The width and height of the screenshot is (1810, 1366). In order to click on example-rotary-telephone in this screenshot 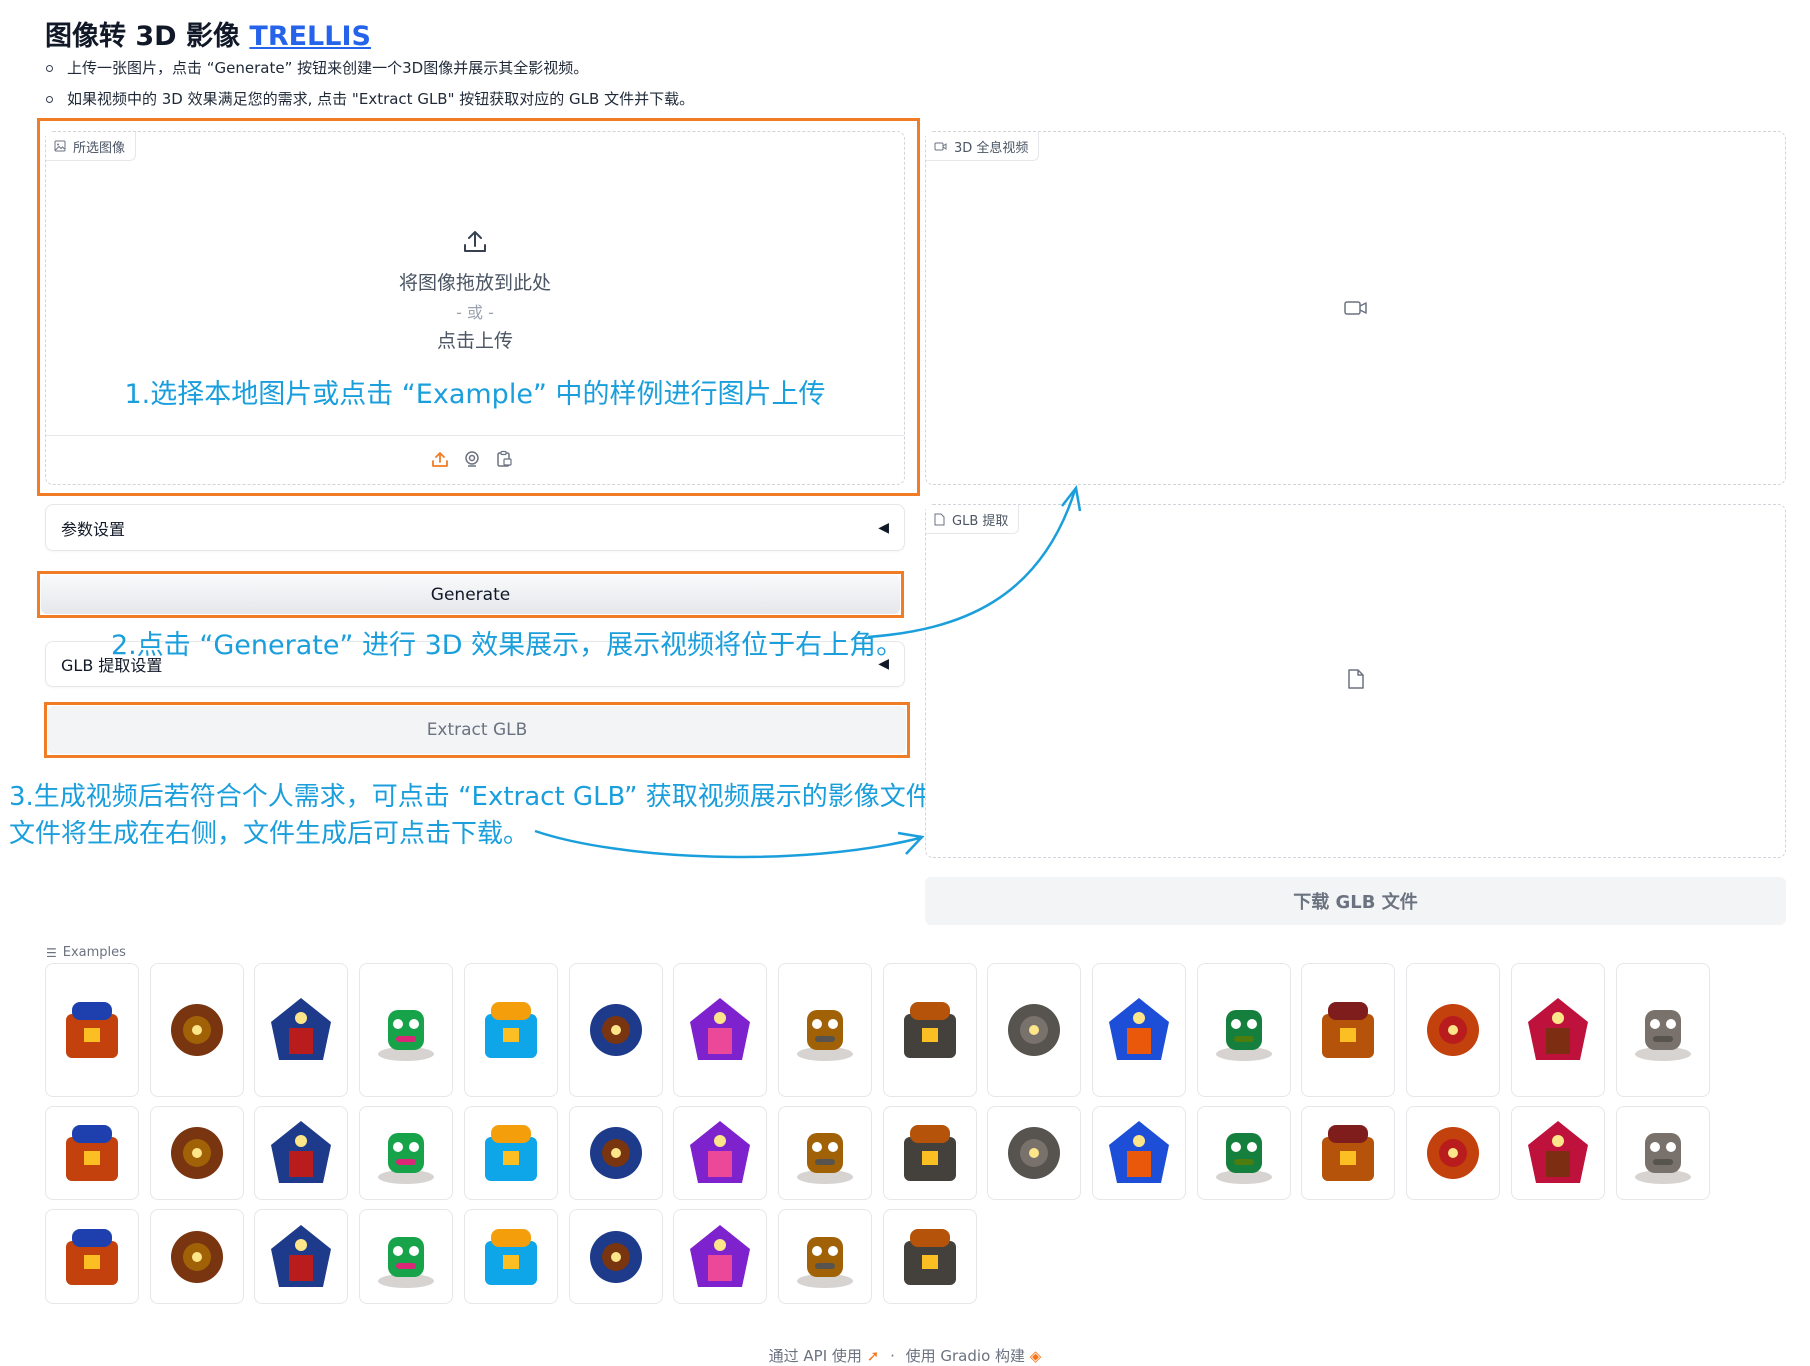, I will do `click(720, 1256)`.